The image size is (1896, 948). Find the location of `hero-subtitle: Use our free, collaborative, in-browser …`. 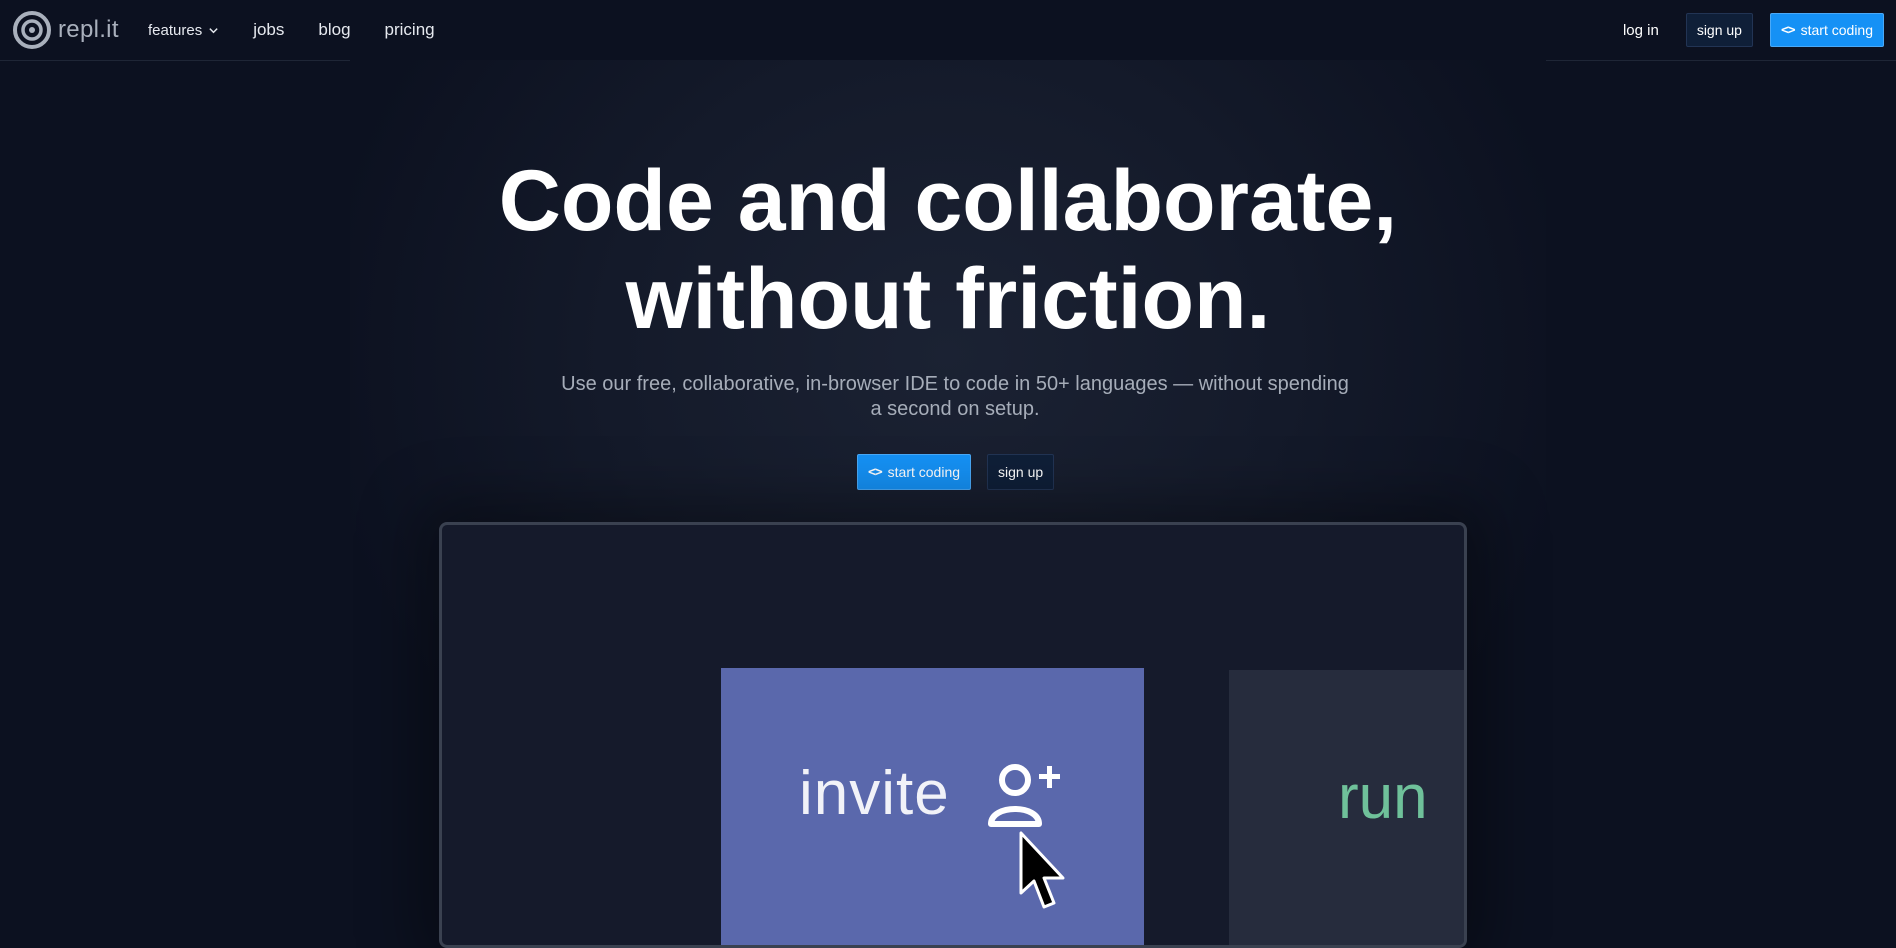

hero-subtitle: Use our free, collaborative, in-browser … is located at coordinates (955, 396).